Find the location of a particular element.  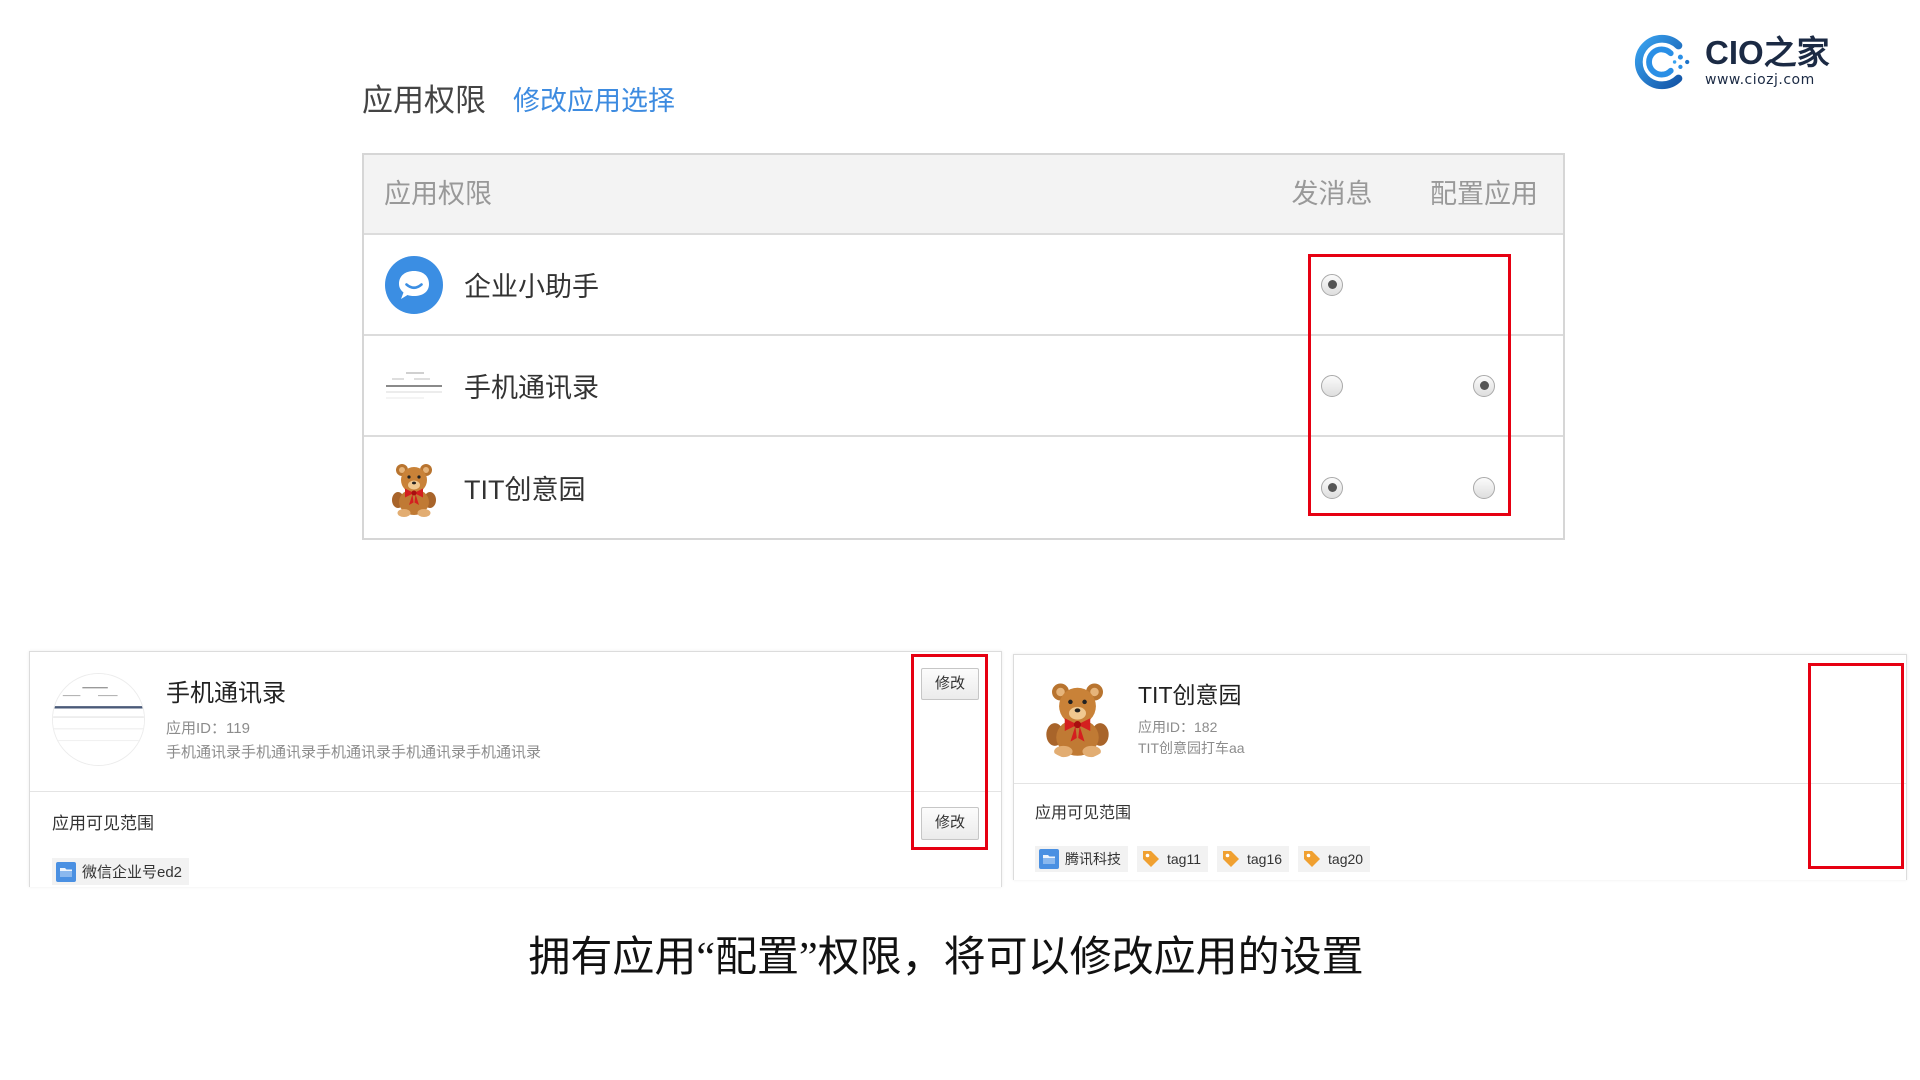

logo-text: CIO之家 www.ciozj.com is located at coordinates (1767, 62).